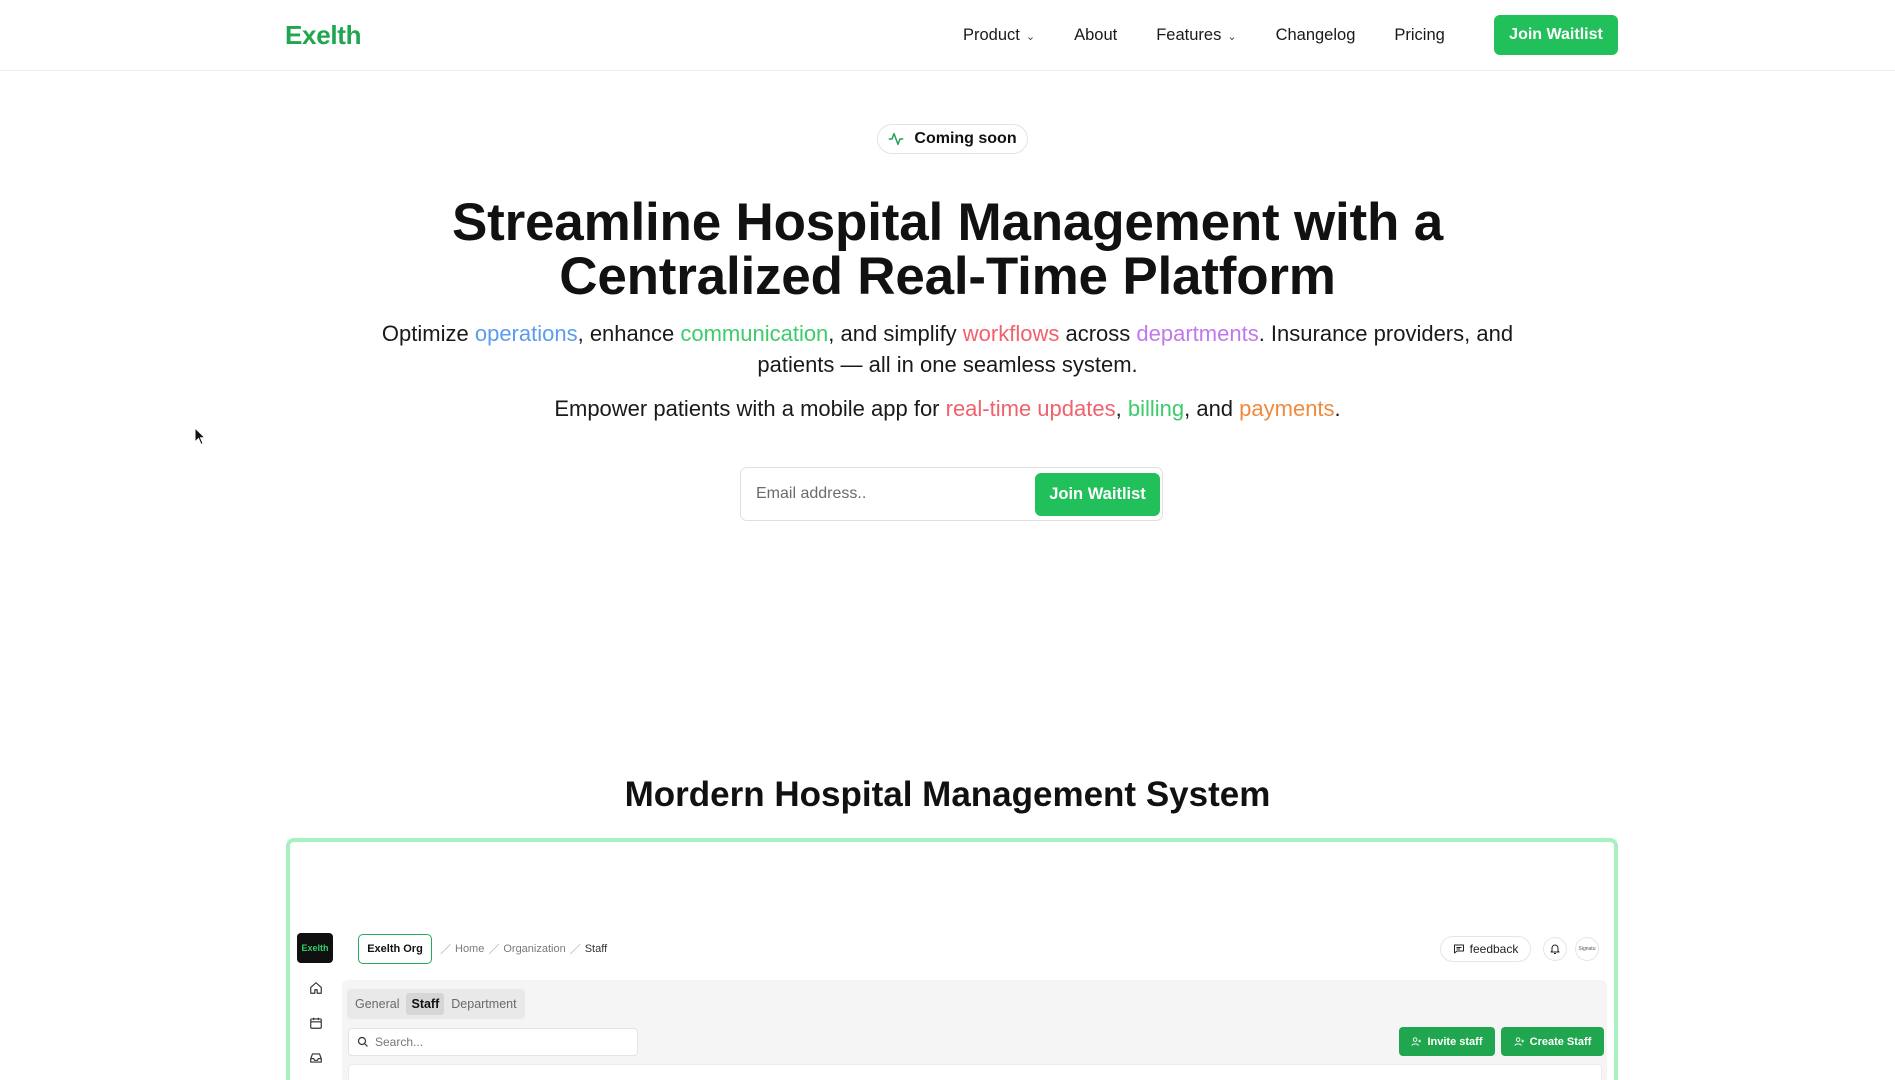  I want to click on nav-item-pricing: Pricing, so click(1419, 35).